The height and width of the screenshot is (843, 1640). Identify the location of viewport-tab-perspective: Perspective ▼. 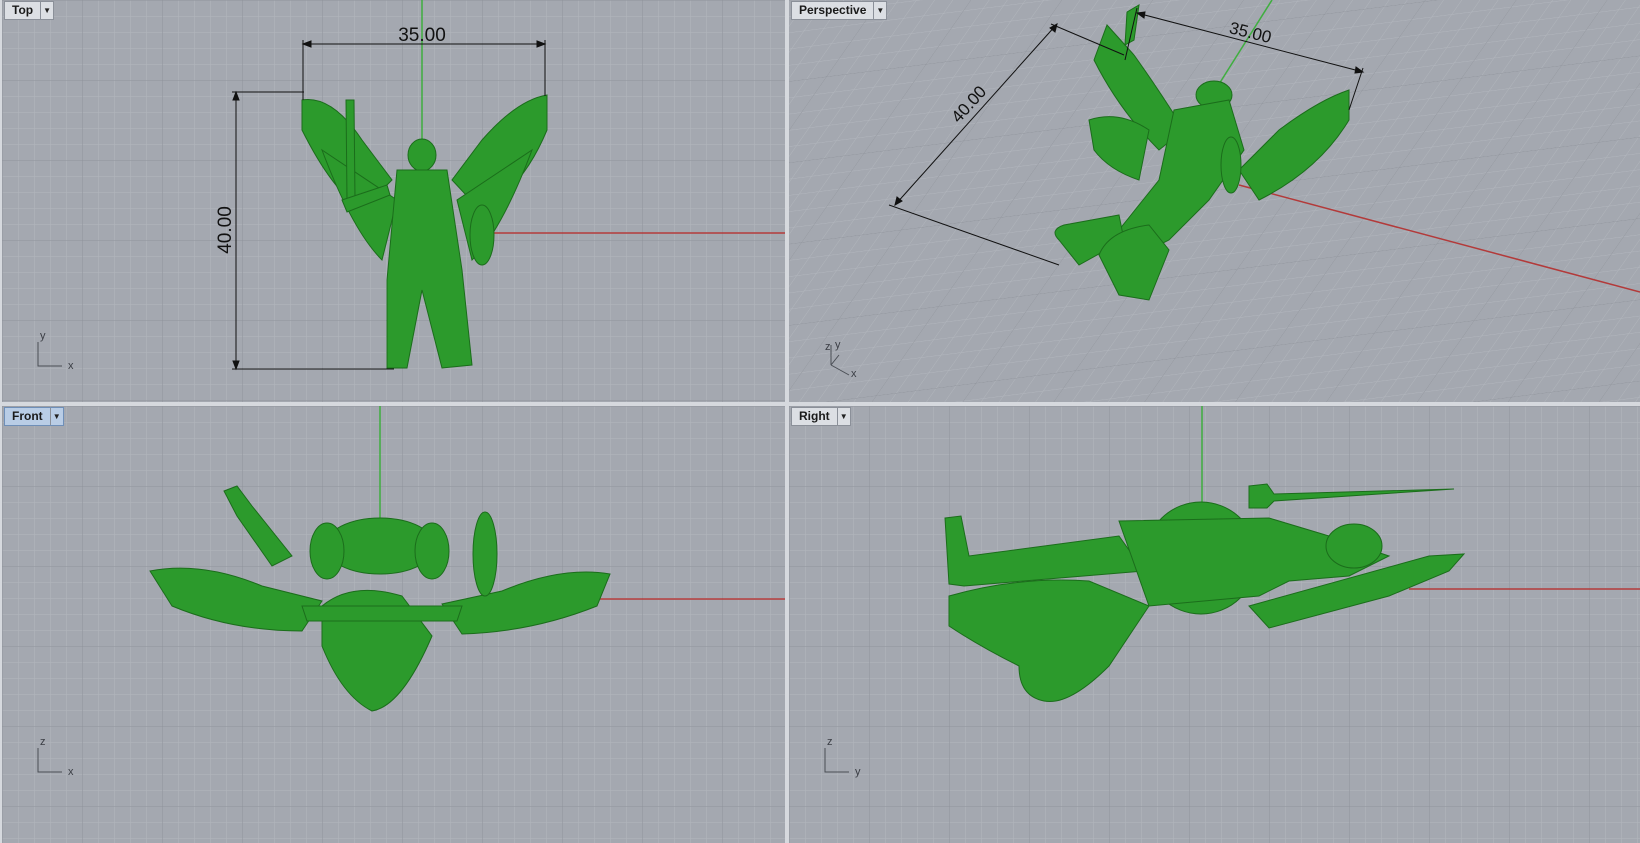
(839, 10).